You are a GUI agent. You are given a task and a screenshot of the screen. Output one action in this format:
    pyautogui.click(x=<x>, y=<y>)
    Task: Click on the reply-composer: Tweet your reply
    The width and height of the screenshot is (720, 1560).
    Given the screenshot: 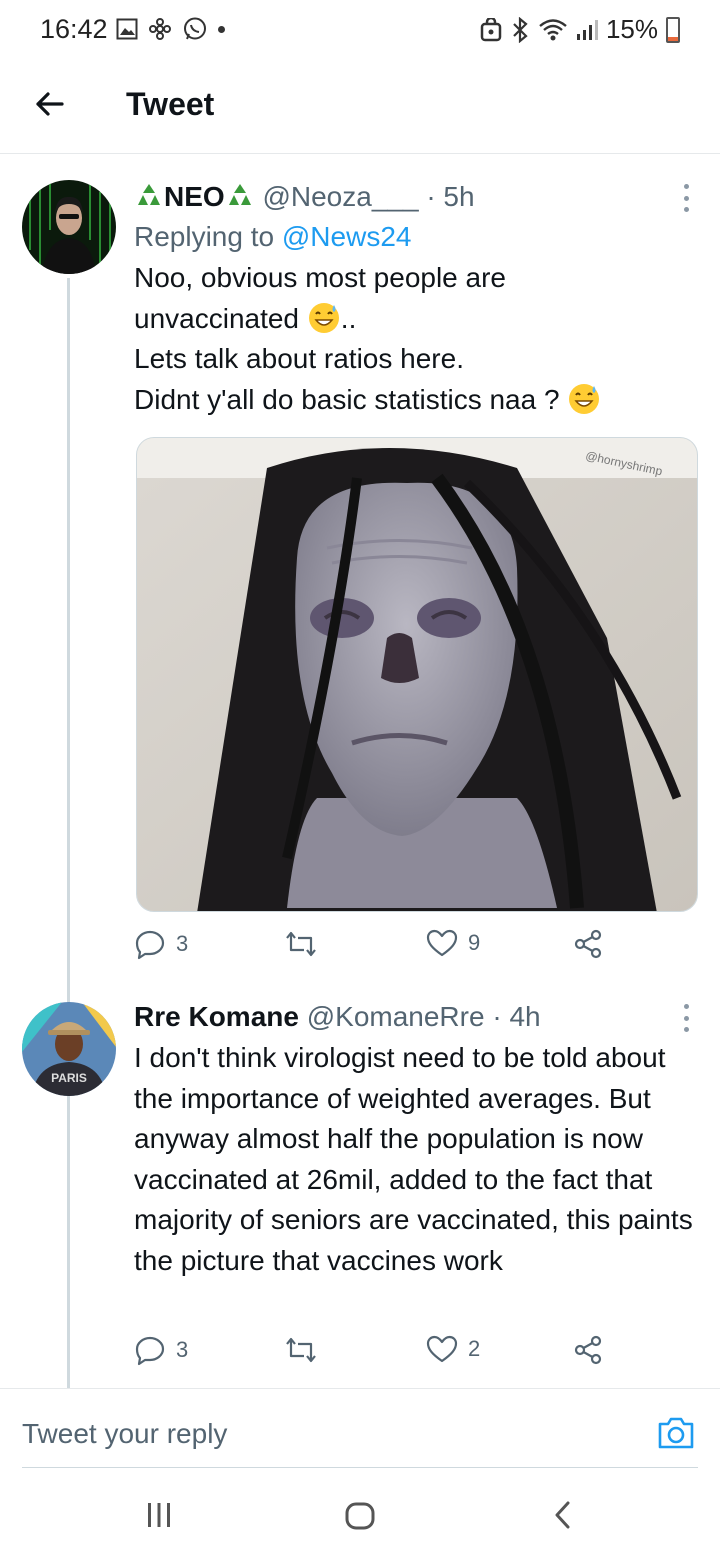 What is the action you would take?
    pyautogui.click(x=360, y=1428)
    